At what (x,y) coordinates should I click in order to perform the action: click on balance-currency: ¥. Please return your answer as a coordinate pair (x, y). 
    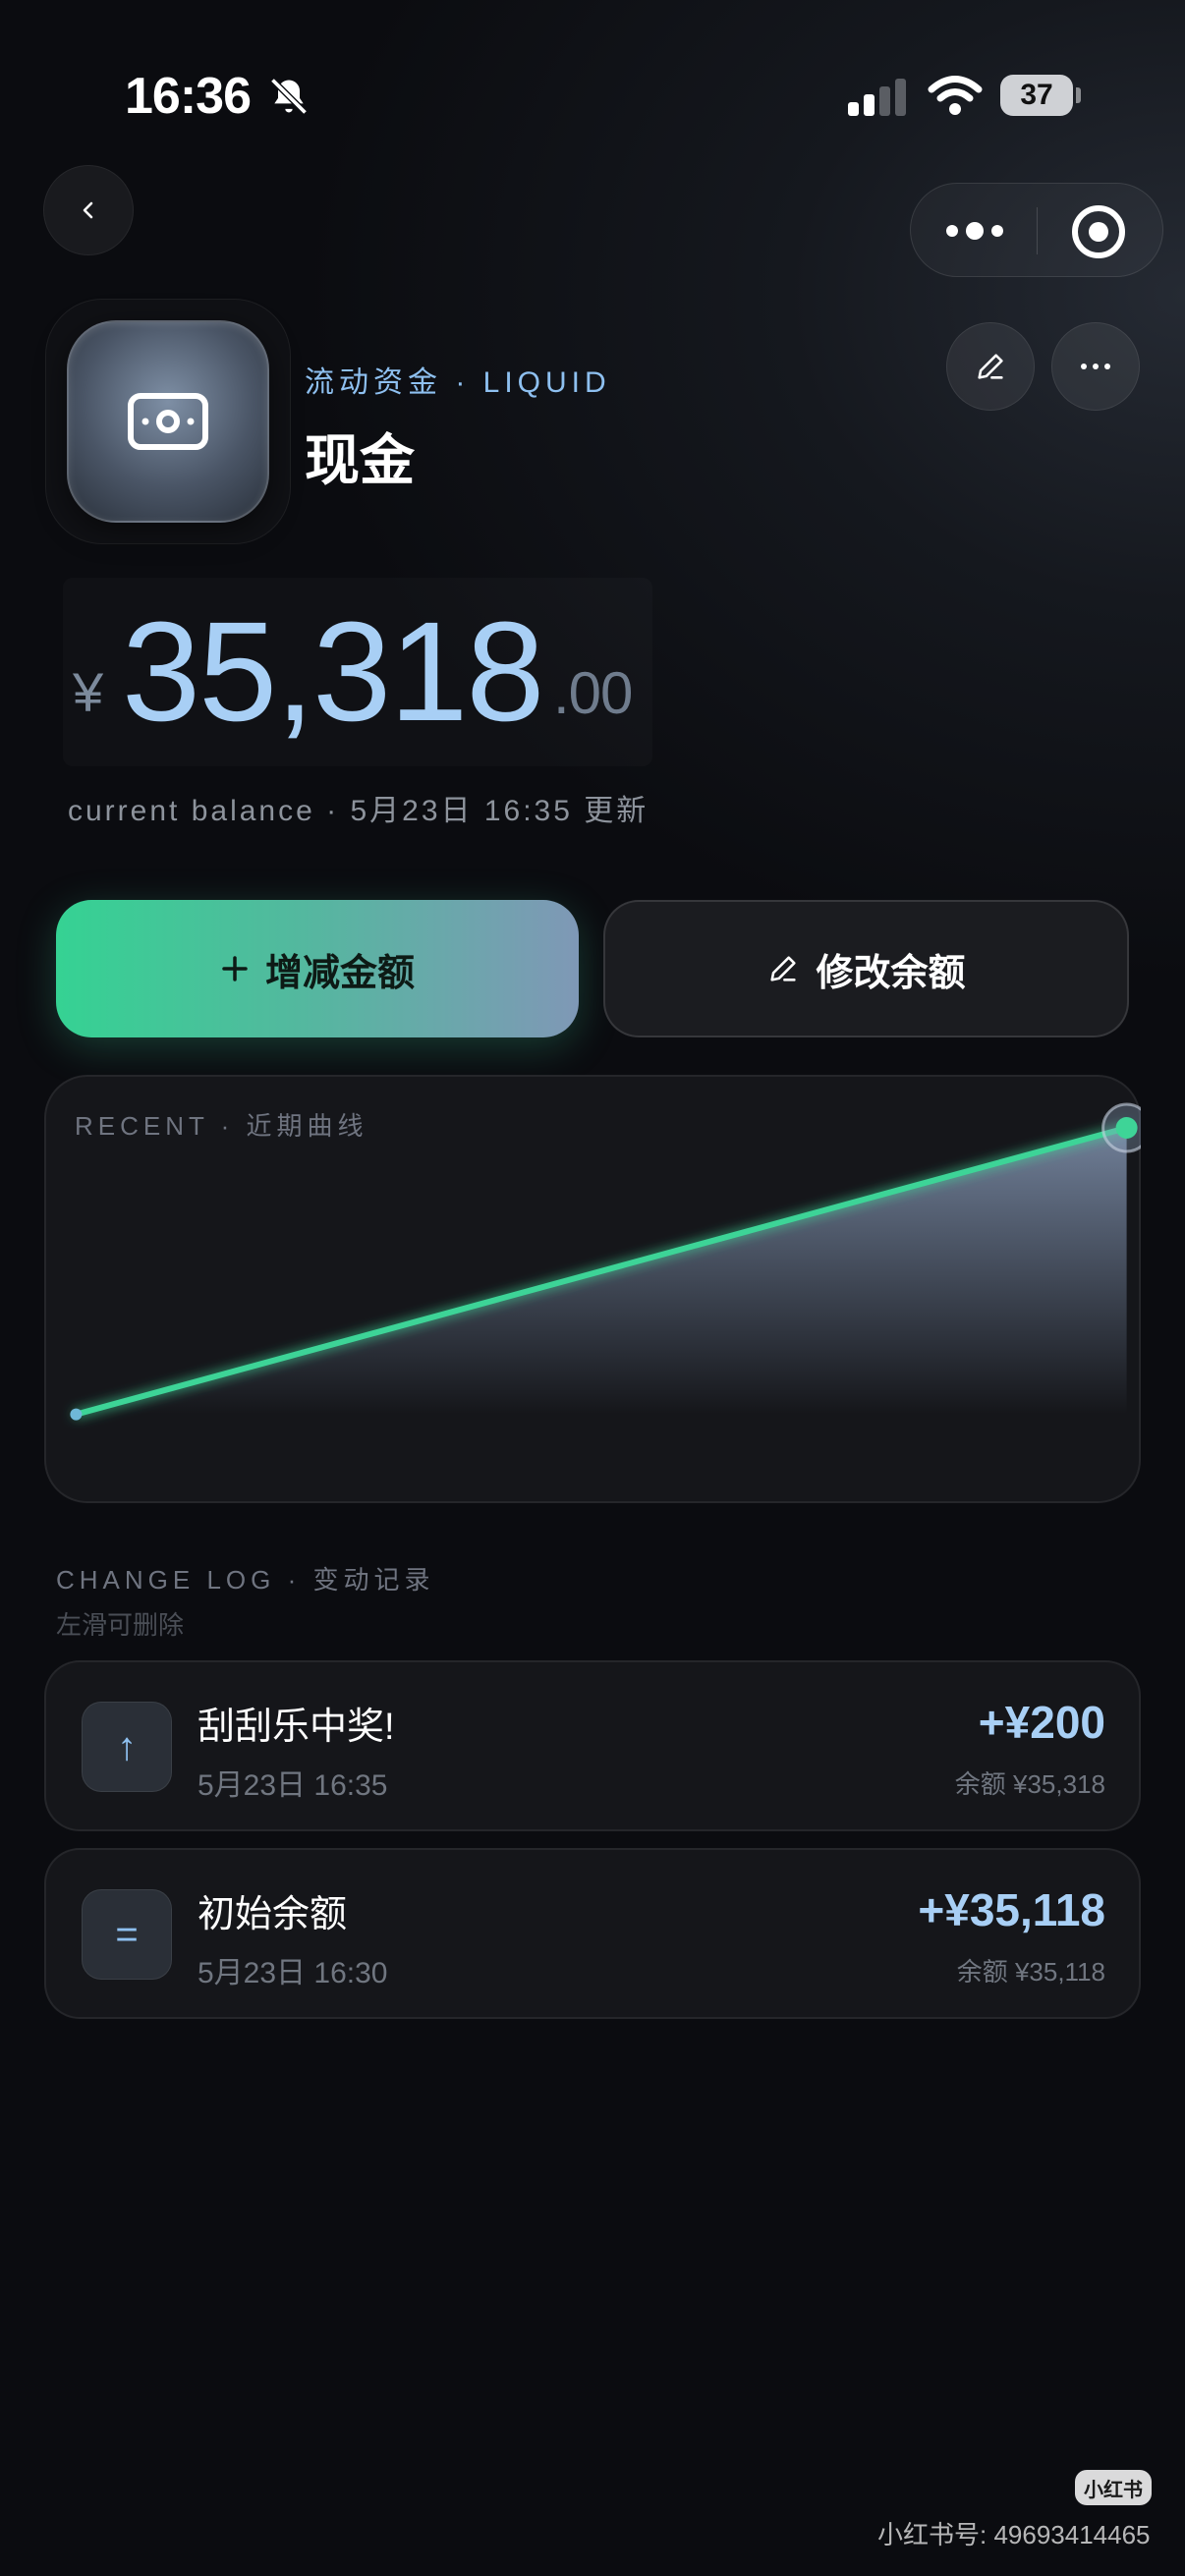
    Looking at the image, I should click on (89, 692).